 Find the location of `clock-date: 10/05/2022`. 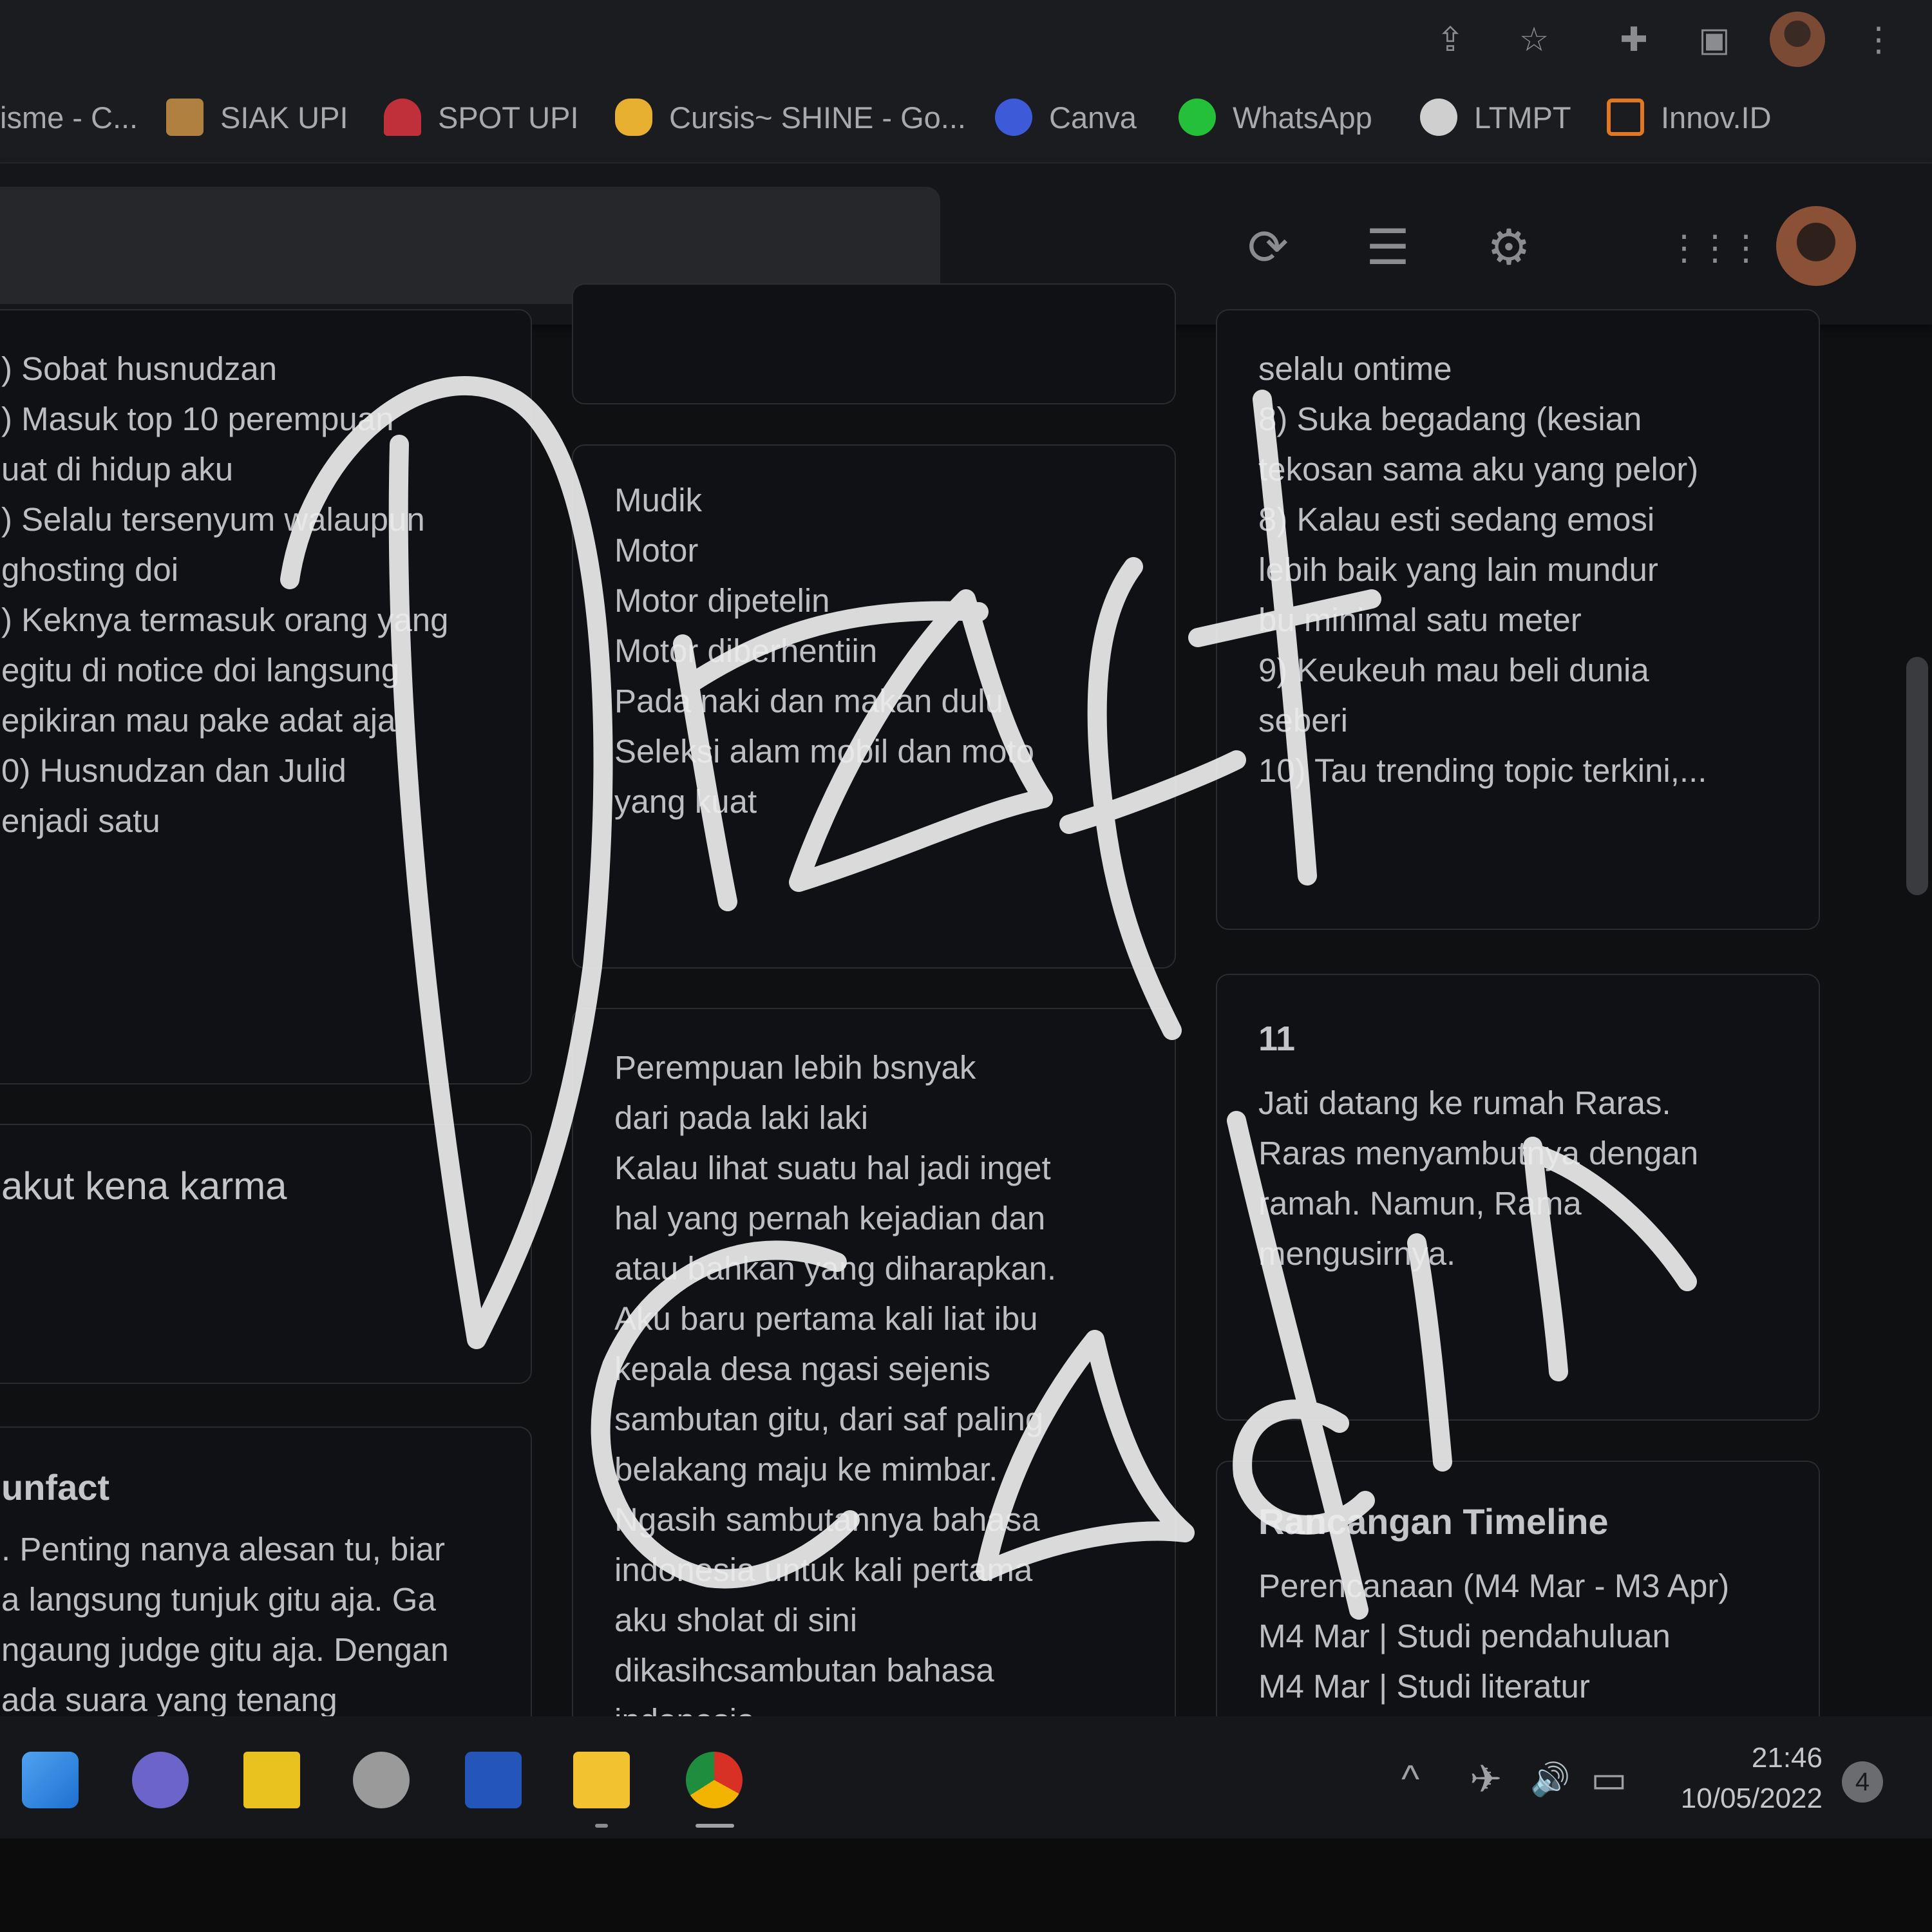

clock-date: 10/05/2022 is located at coordinates (1726, 1799).